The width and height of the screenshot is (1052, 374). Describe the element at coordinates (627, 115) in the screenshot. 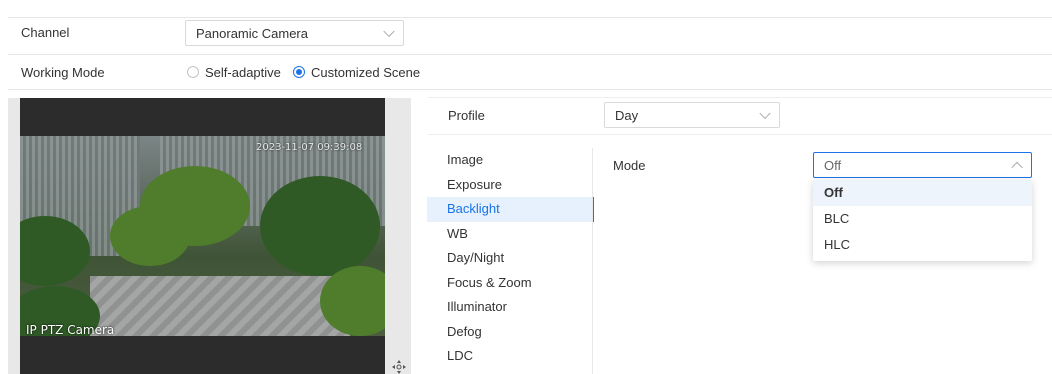

I see `profile-select-value: Day` at that location.